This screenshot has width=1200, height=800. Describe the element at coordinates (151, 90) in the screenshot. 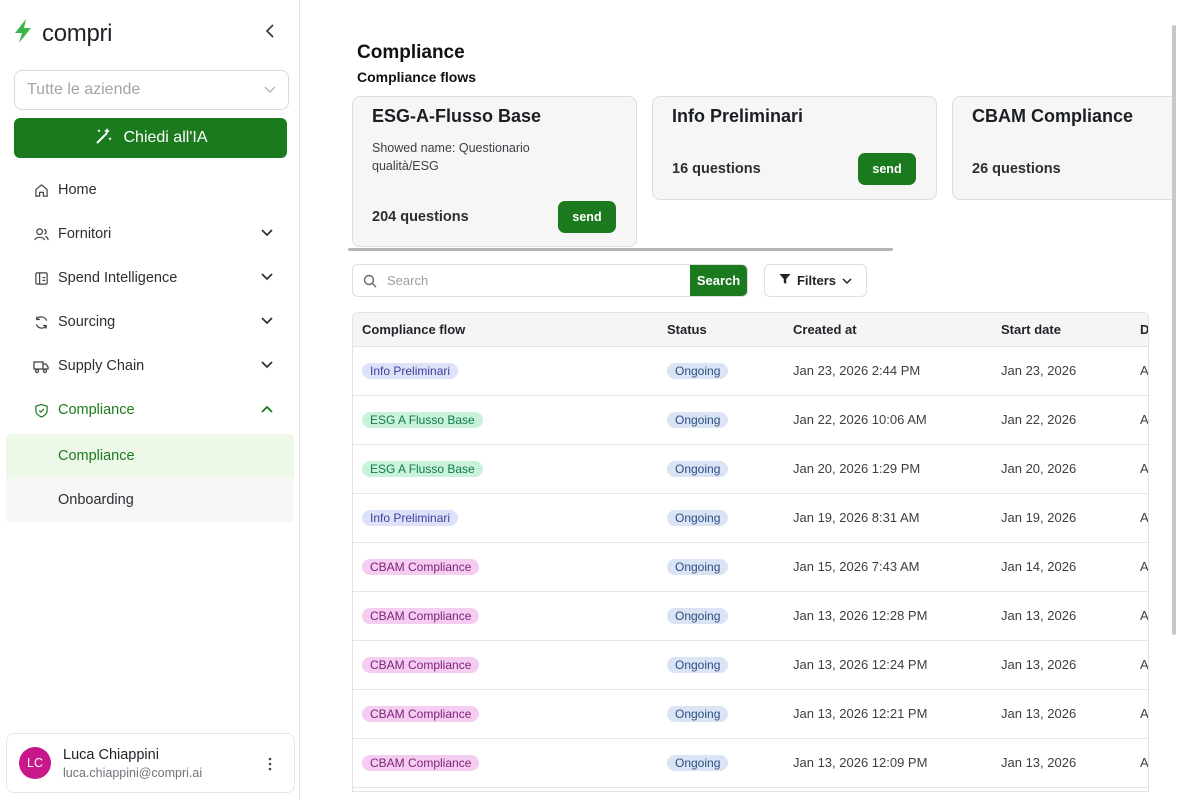

I see `company-select: Tutte le aziende` at that location.